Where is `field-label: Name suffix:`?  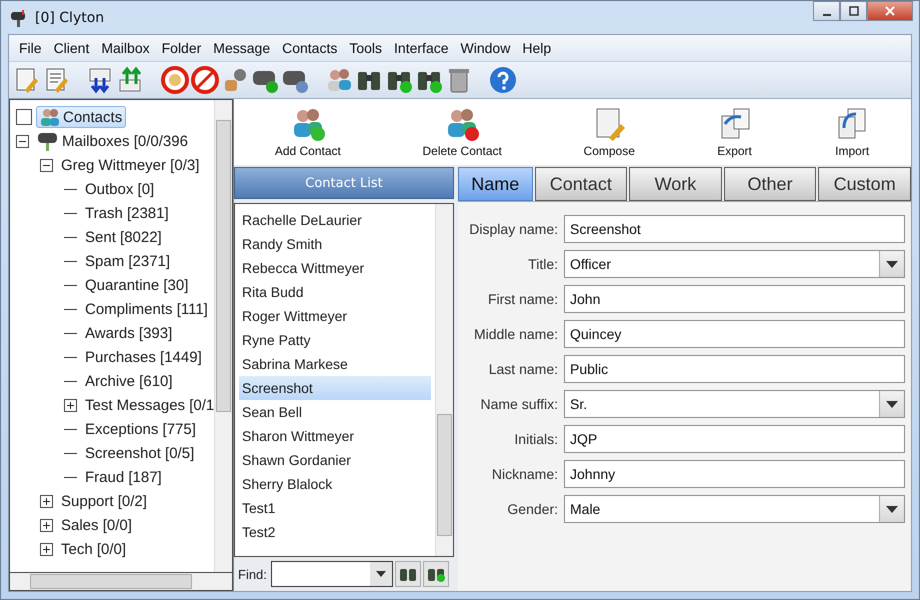
field-label: Name suffix: is located at coordinates (518, 404).